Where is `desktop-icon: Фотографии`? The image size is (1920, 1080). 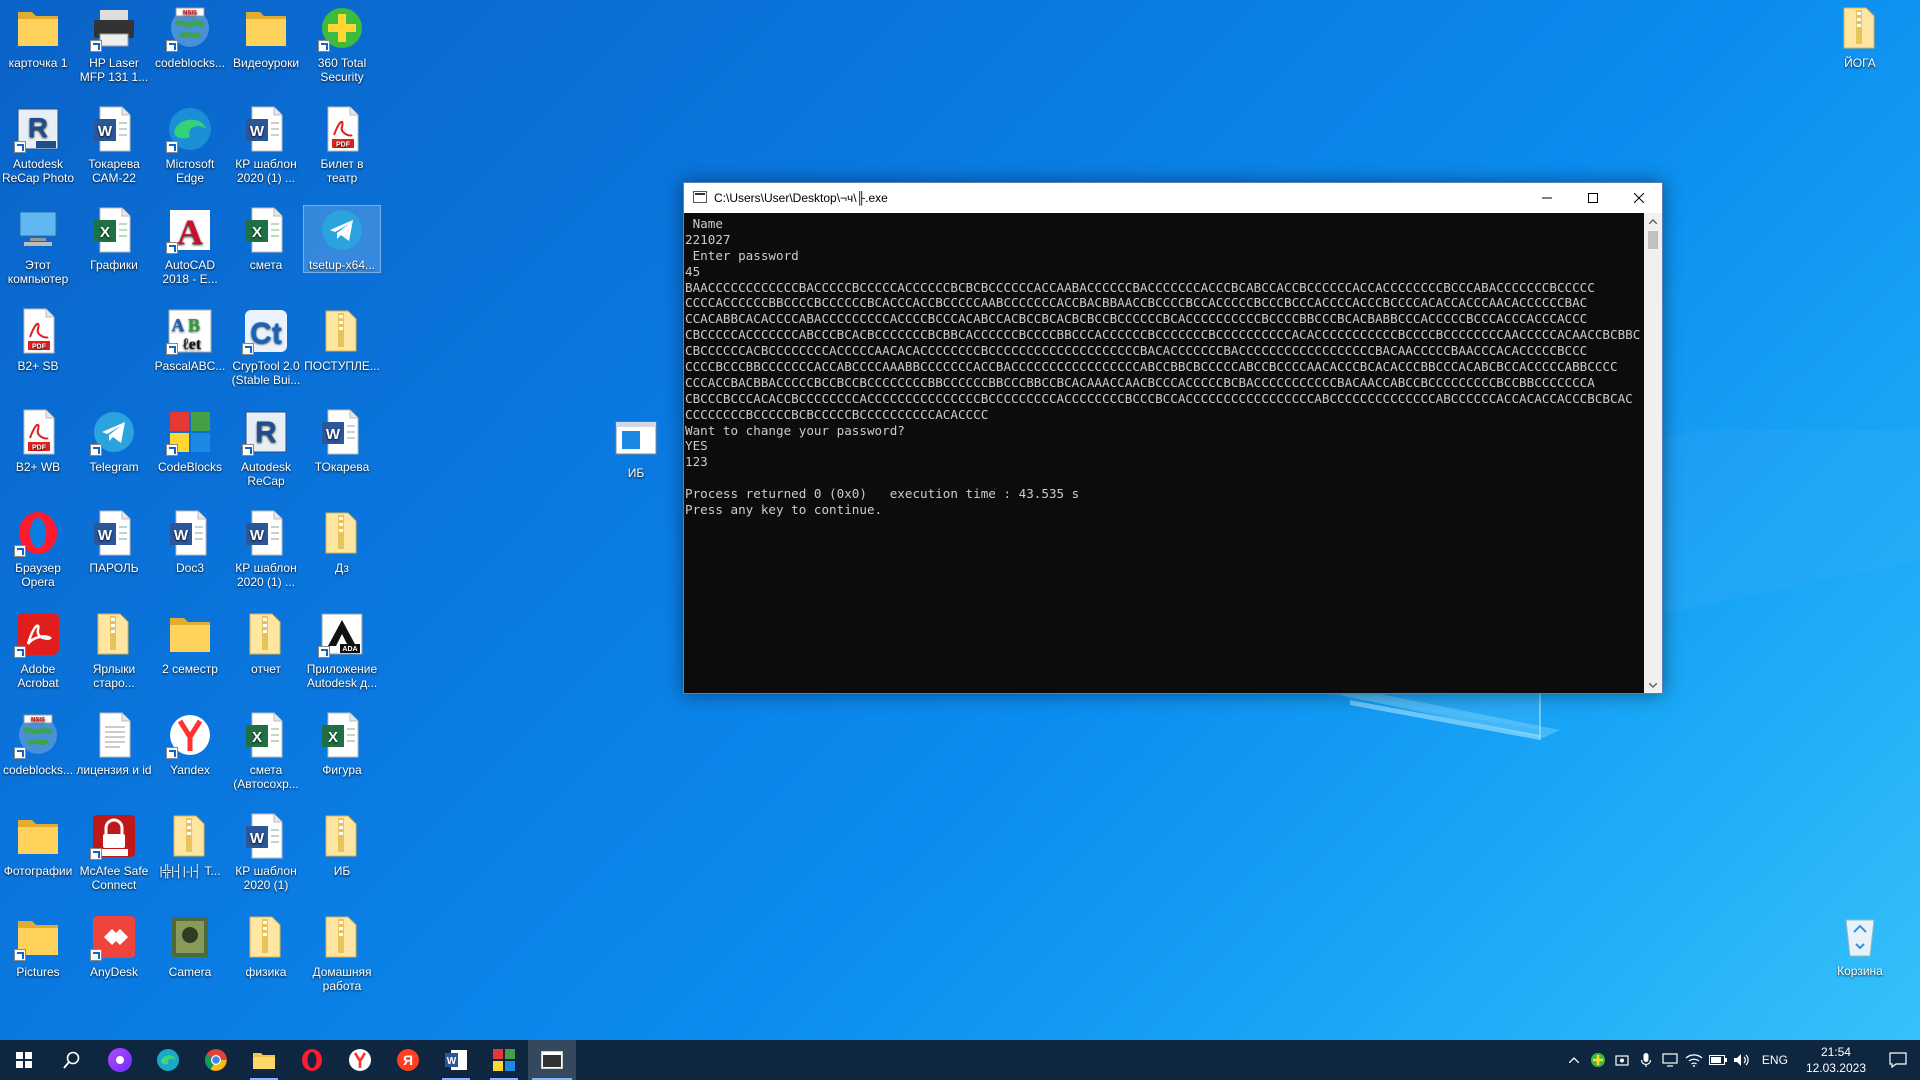
desktop-icon: Фотографии is located at coordinates (38, 845).